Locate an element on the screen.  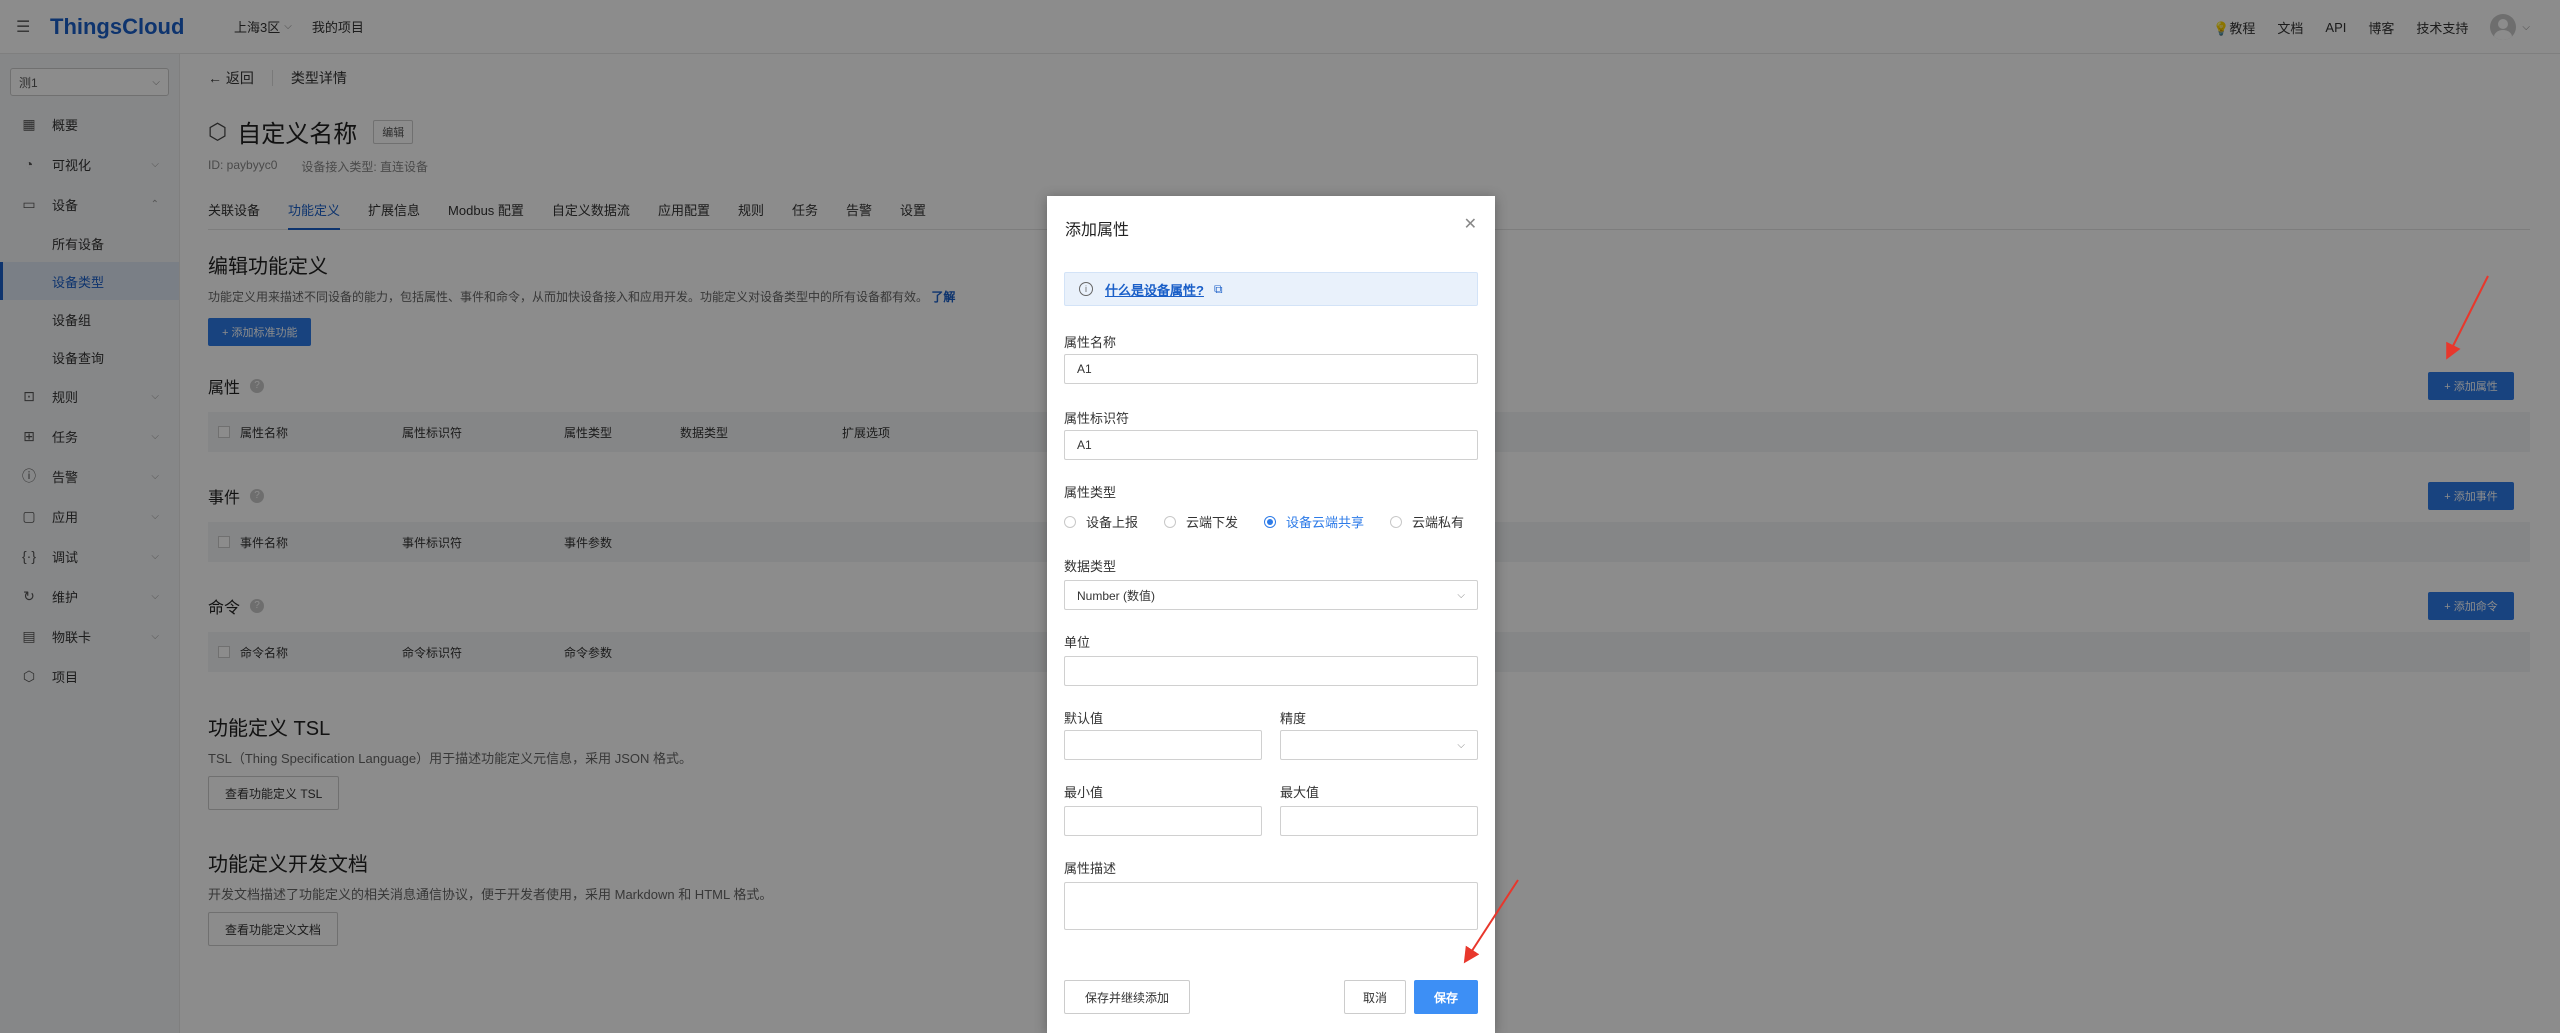
arrow-to-add-attribute is located at coordinates (2467, 317).